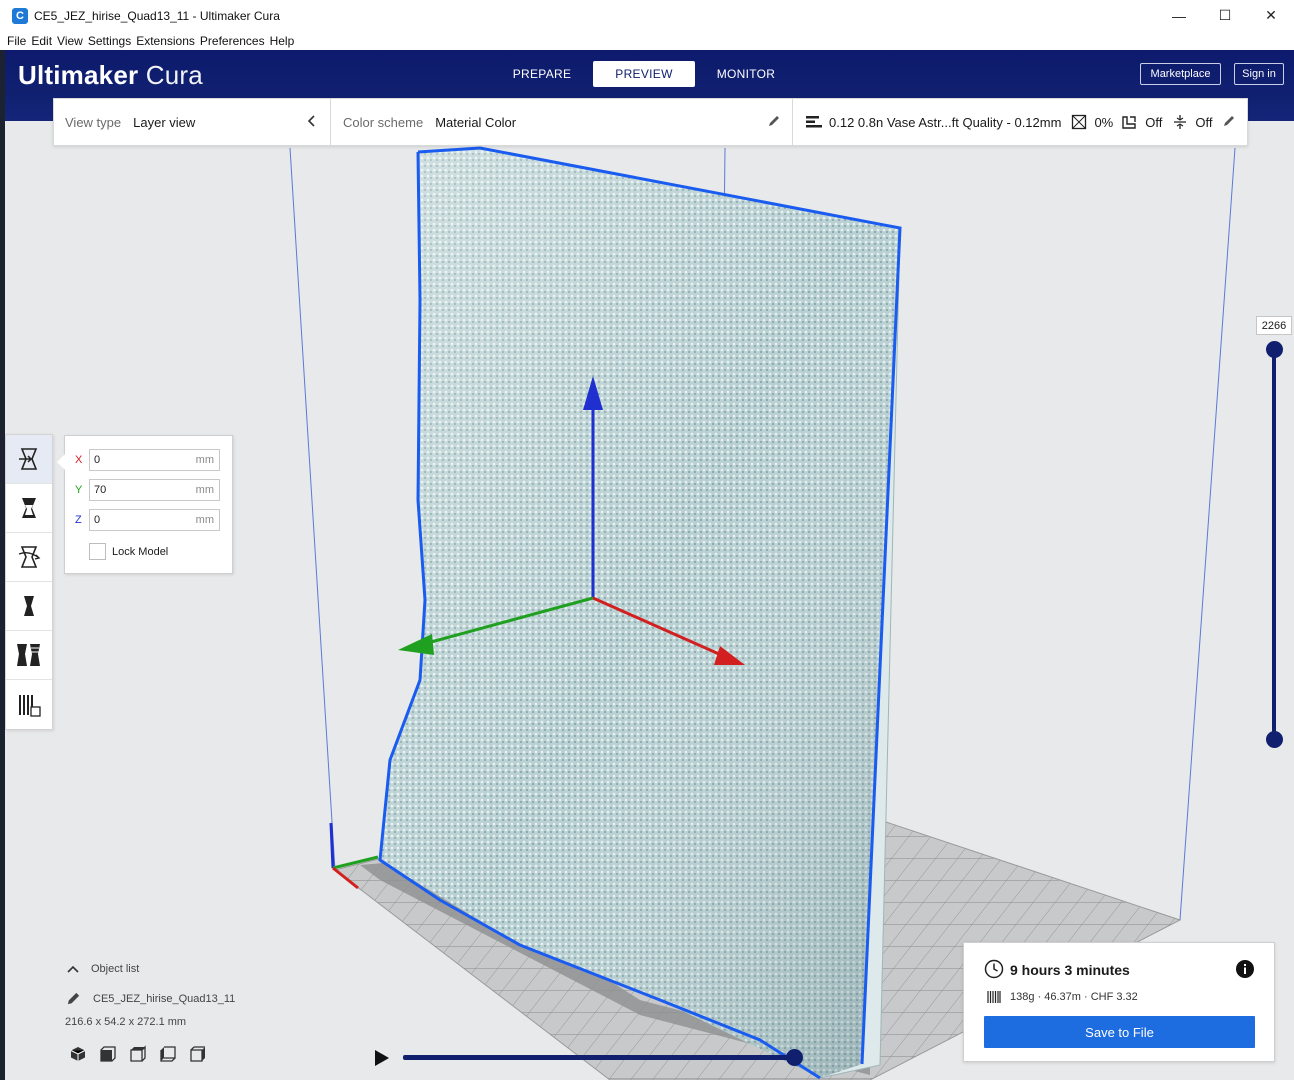 This screenshot has height=1080, width=1294. What do you see at coordinates (1079, 122) in the screenshot?
I see `infill-icon` at bounding box center [1079, 122].